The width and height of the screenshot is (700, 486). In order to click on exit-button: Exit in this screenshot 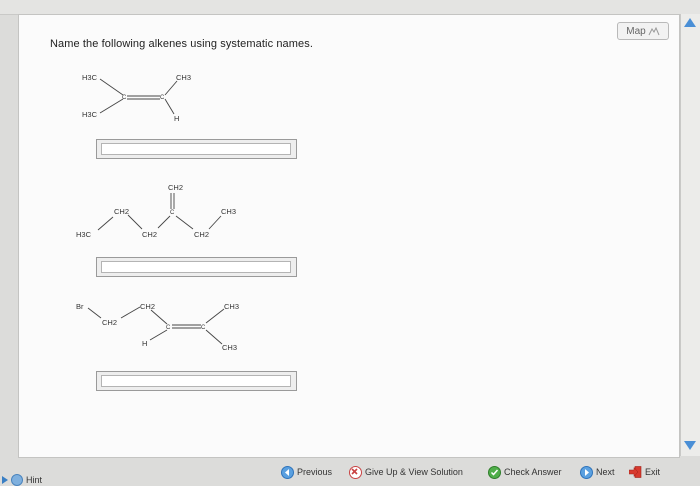, I will do `click(644, 472)`.